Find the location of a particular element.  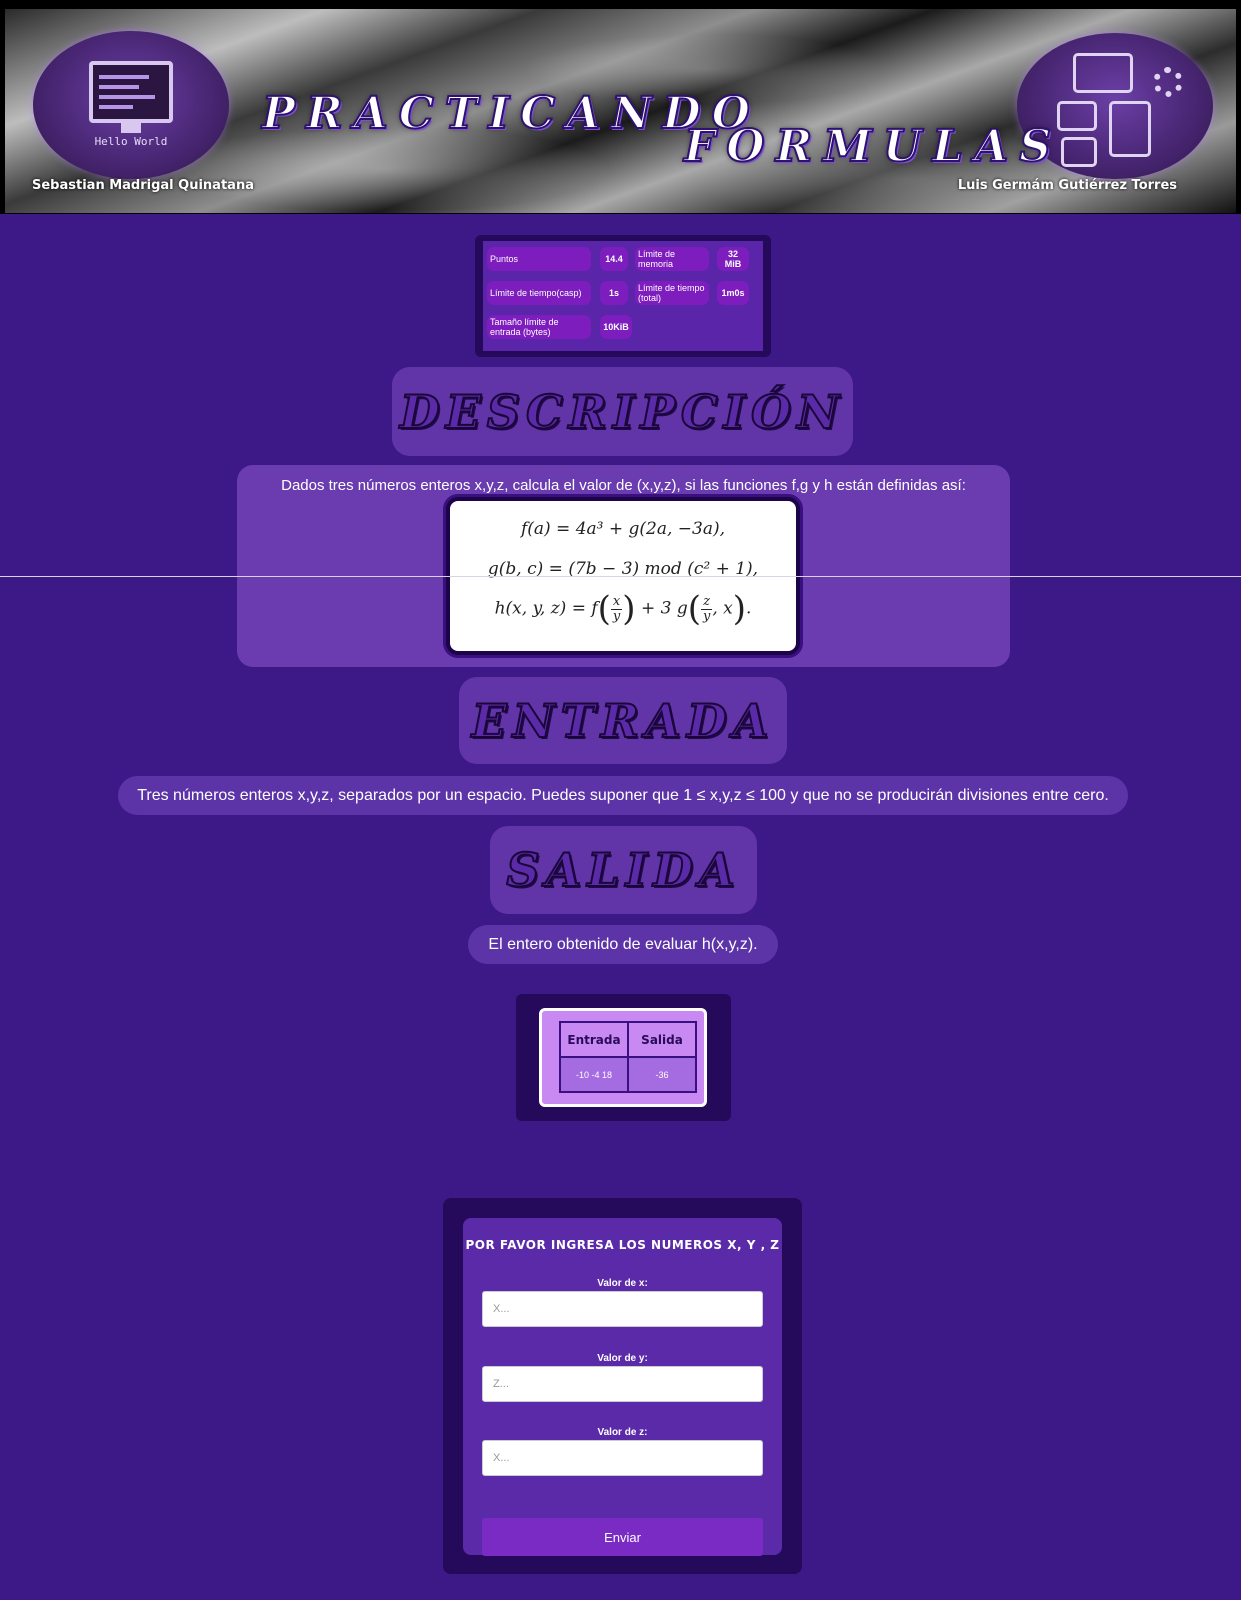

input-size-limit-value: 10KiB is located at coordinates (616, 327).